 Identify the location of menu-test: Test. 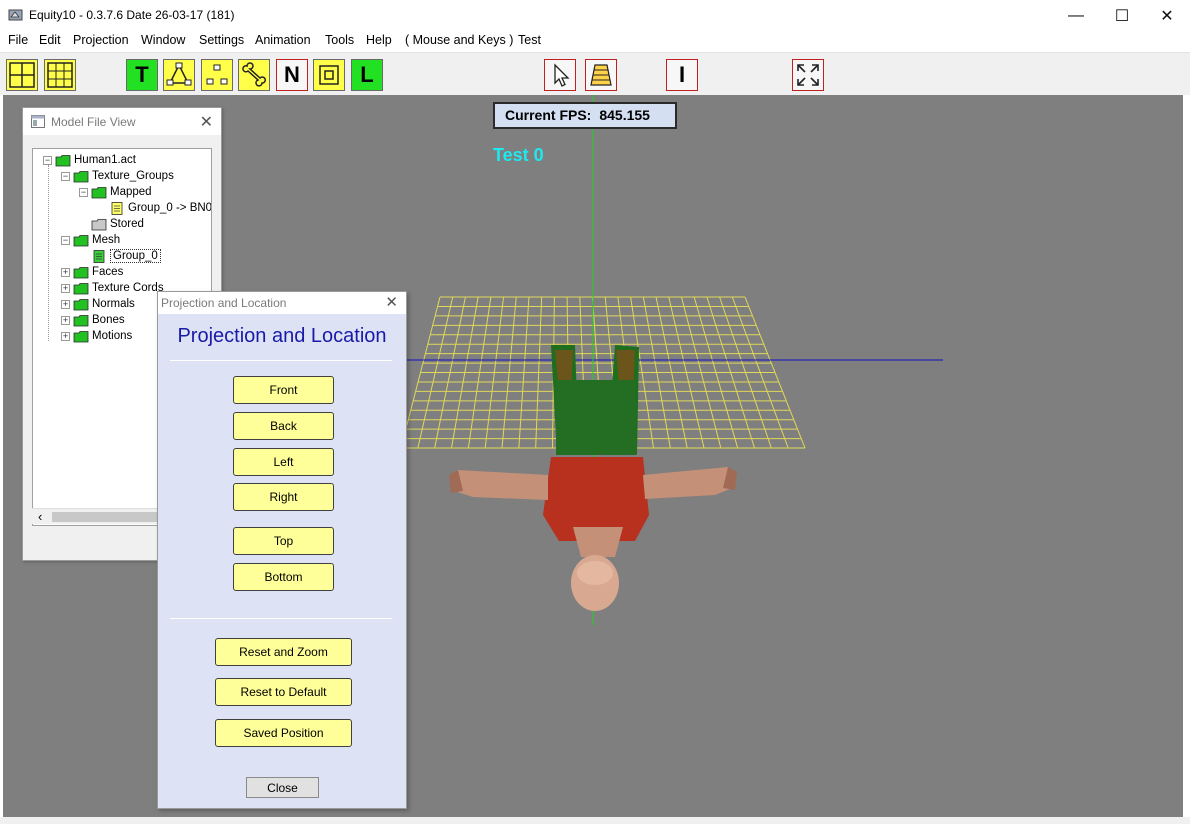
(529, 40).